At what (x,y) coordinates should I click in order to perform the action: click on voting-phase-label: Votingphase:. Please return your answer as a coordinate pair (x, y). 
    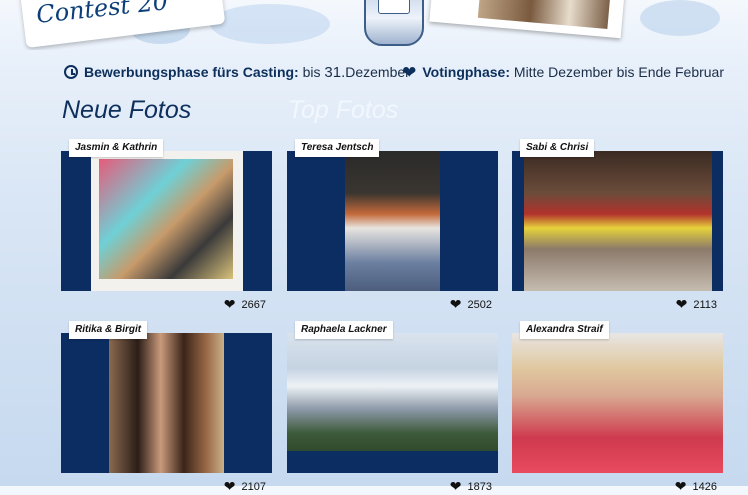
    Looking at the image, I should click on (466, 72).